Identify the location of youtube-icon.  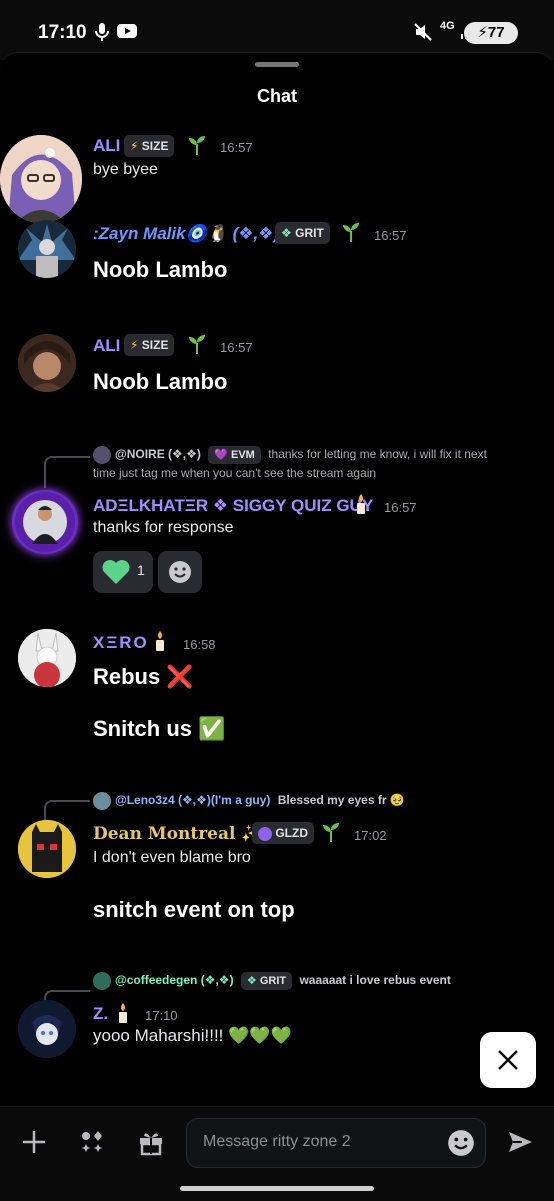
(127, 33).